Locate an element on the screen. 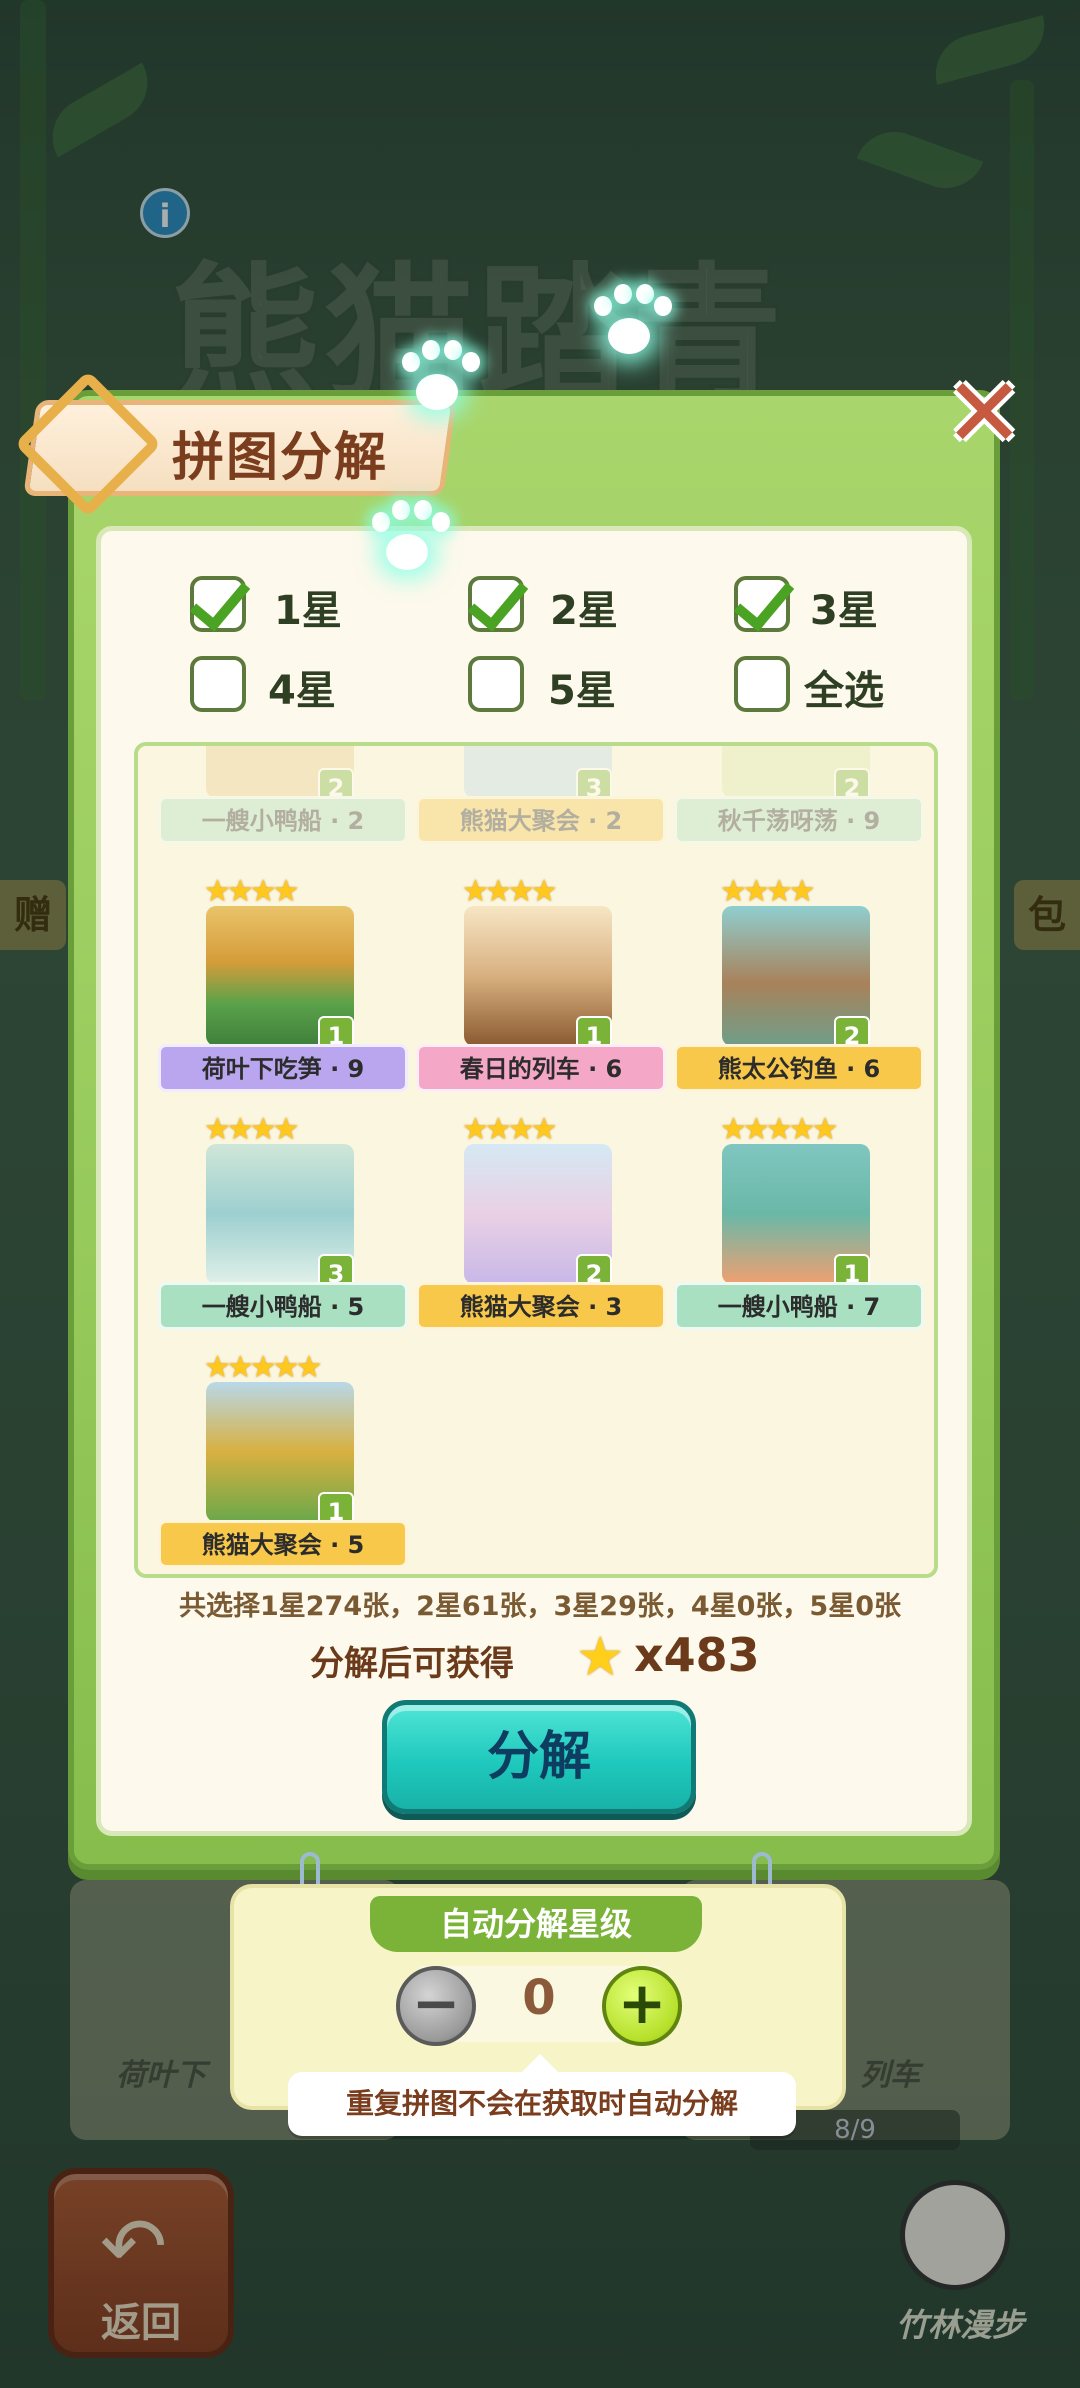 Image resolution: width=1080 pixels, height=2388 pixels. card-label: 一艘小鸭船 · 7 is located at coordinates (799, 1306).